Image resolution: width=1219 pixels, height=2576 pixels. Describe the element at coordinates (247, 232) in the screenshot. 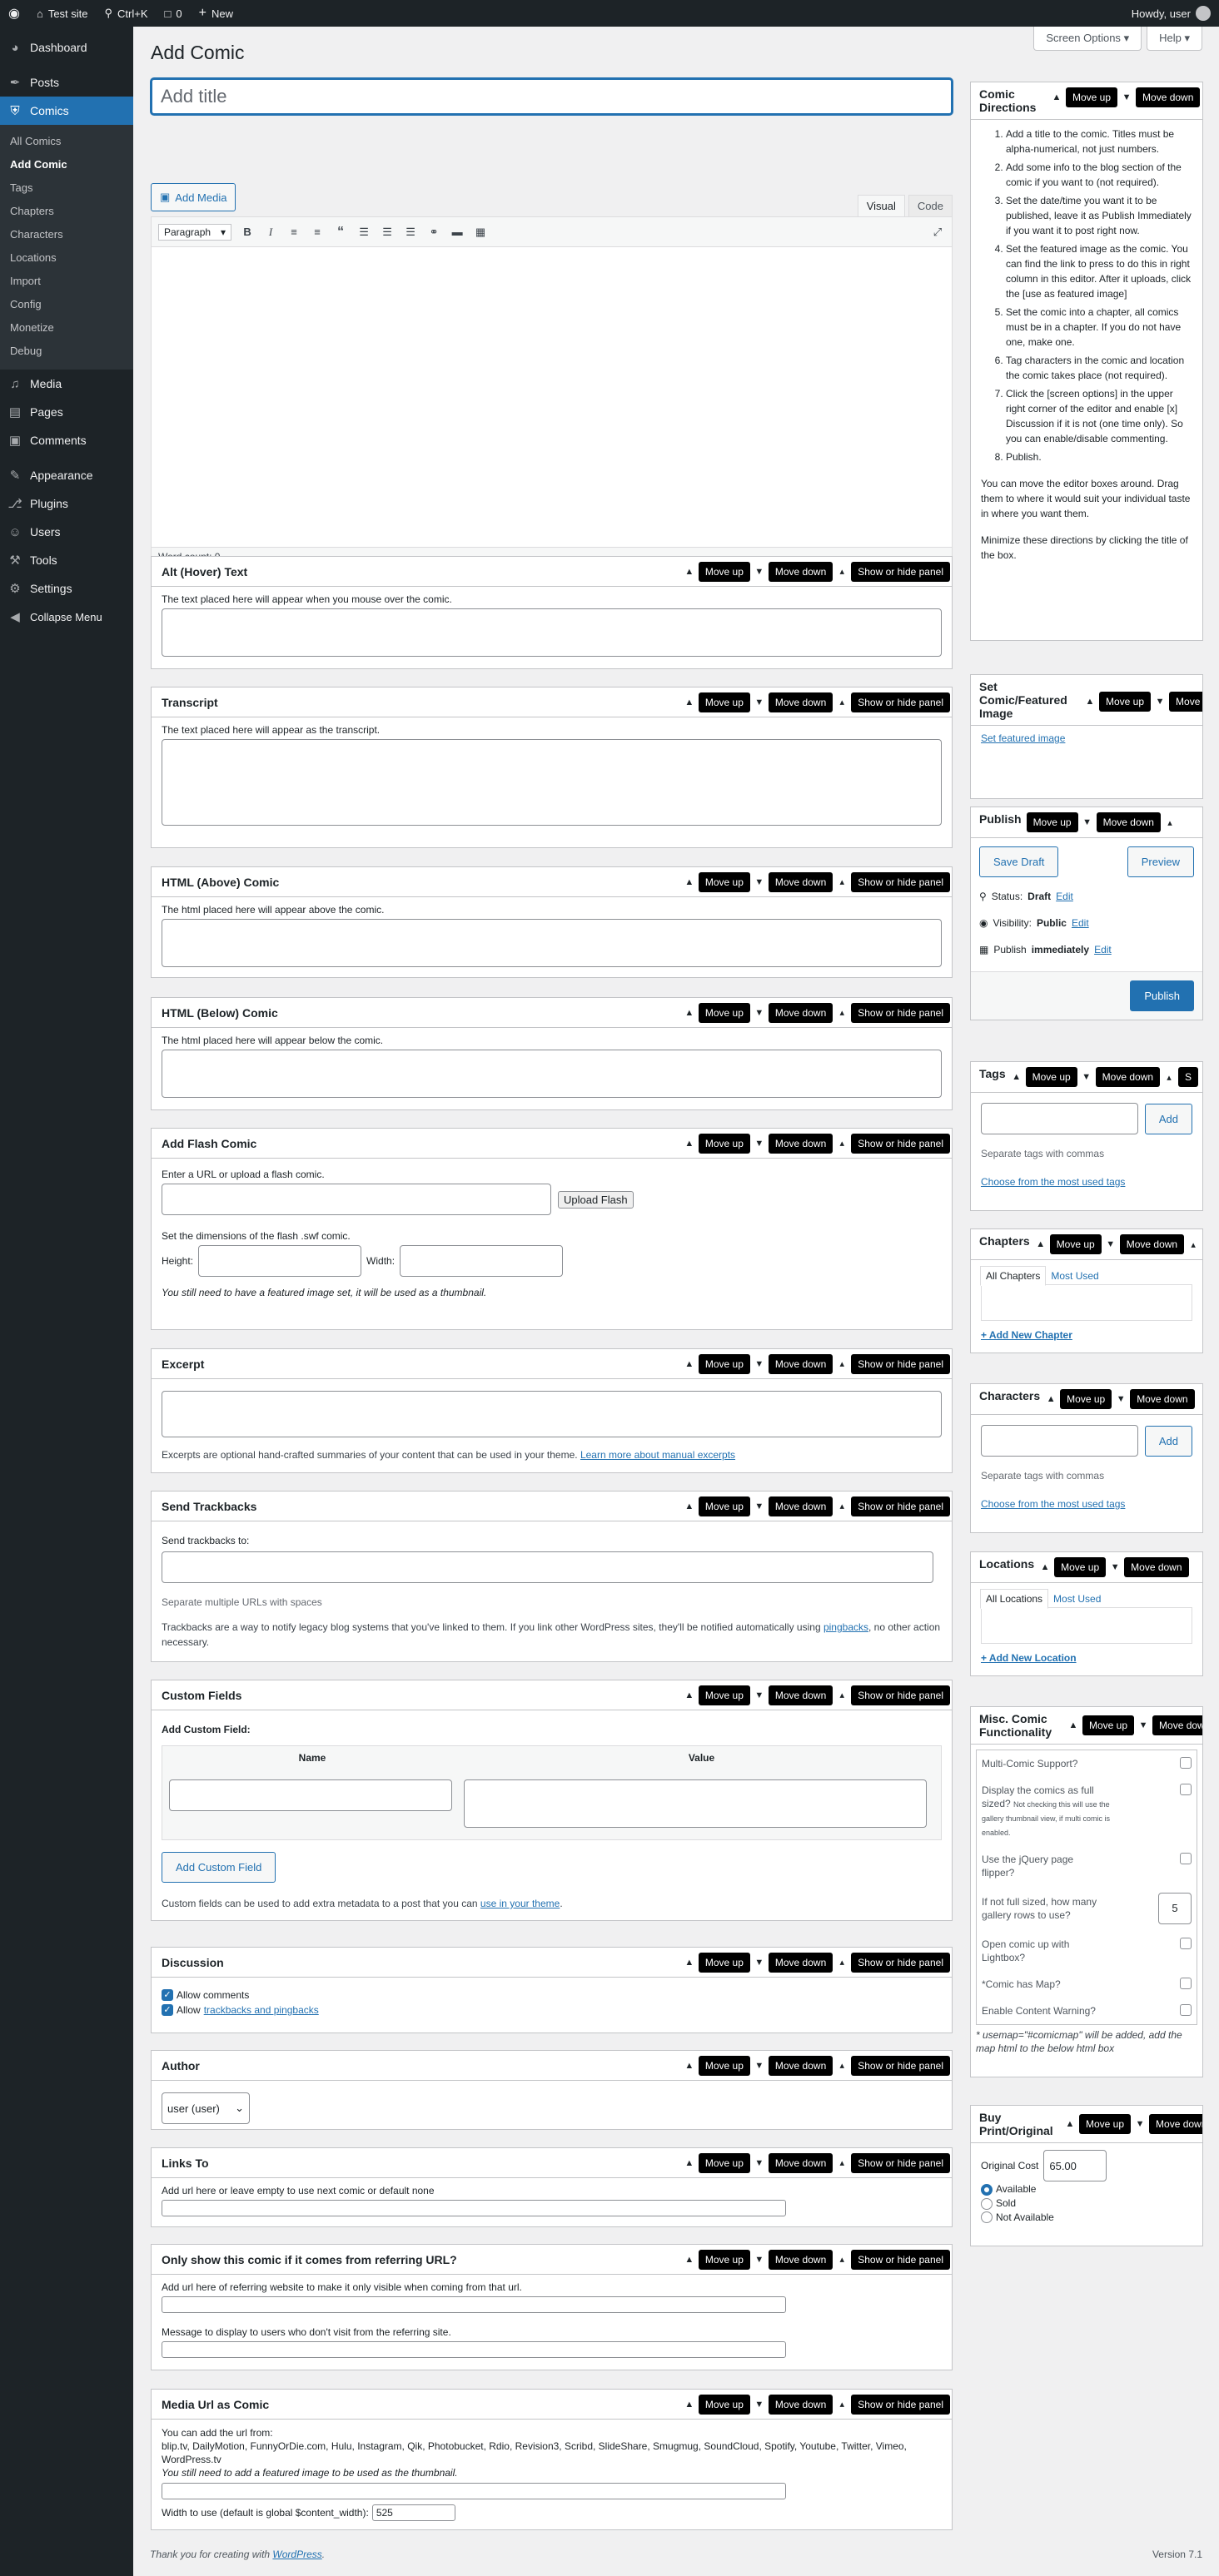

I see `bold-icon: B` at that location.